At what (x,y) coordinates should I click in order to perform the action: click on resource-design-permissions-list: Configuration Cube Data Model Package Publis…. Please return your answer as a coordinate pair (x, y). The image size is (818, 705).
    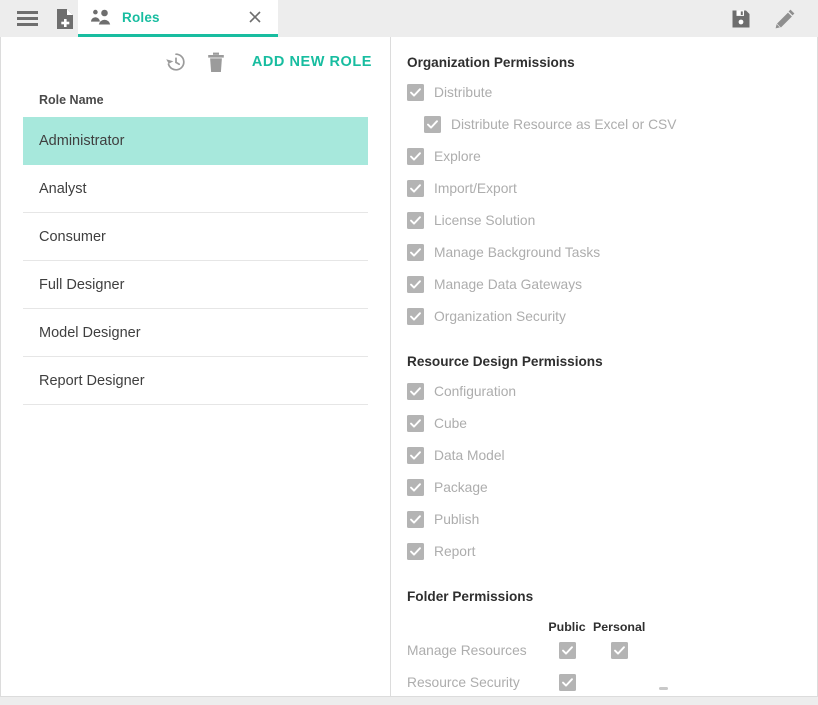
    Looking at the image, I should click on (604, 471).